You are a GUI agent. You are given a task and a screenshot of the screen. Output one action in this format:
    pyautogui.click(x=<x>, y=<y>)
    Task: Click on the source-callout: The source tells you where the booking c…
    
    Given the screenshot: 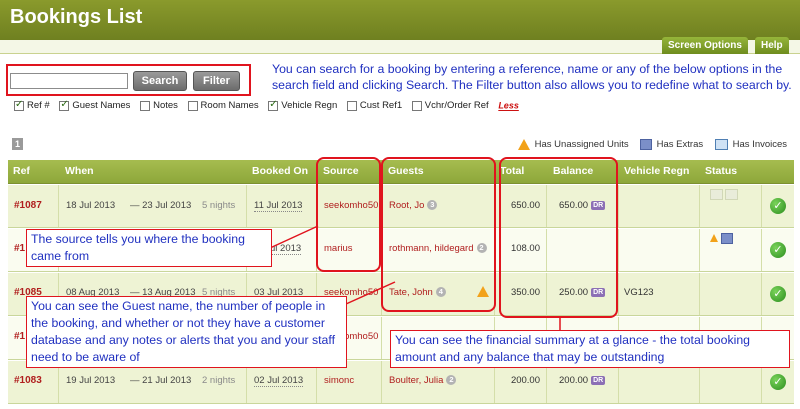 What is the action you would take?
    pyautogui.click(x=149, y=248)
    